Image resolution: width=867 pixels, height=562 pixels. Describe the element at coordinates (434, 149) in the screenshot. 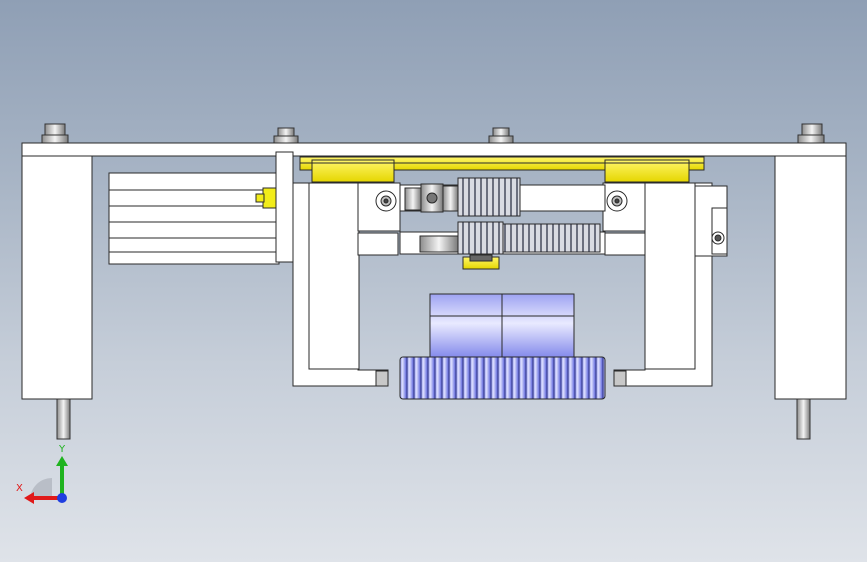

I see `top-mounting-plate` at that location.